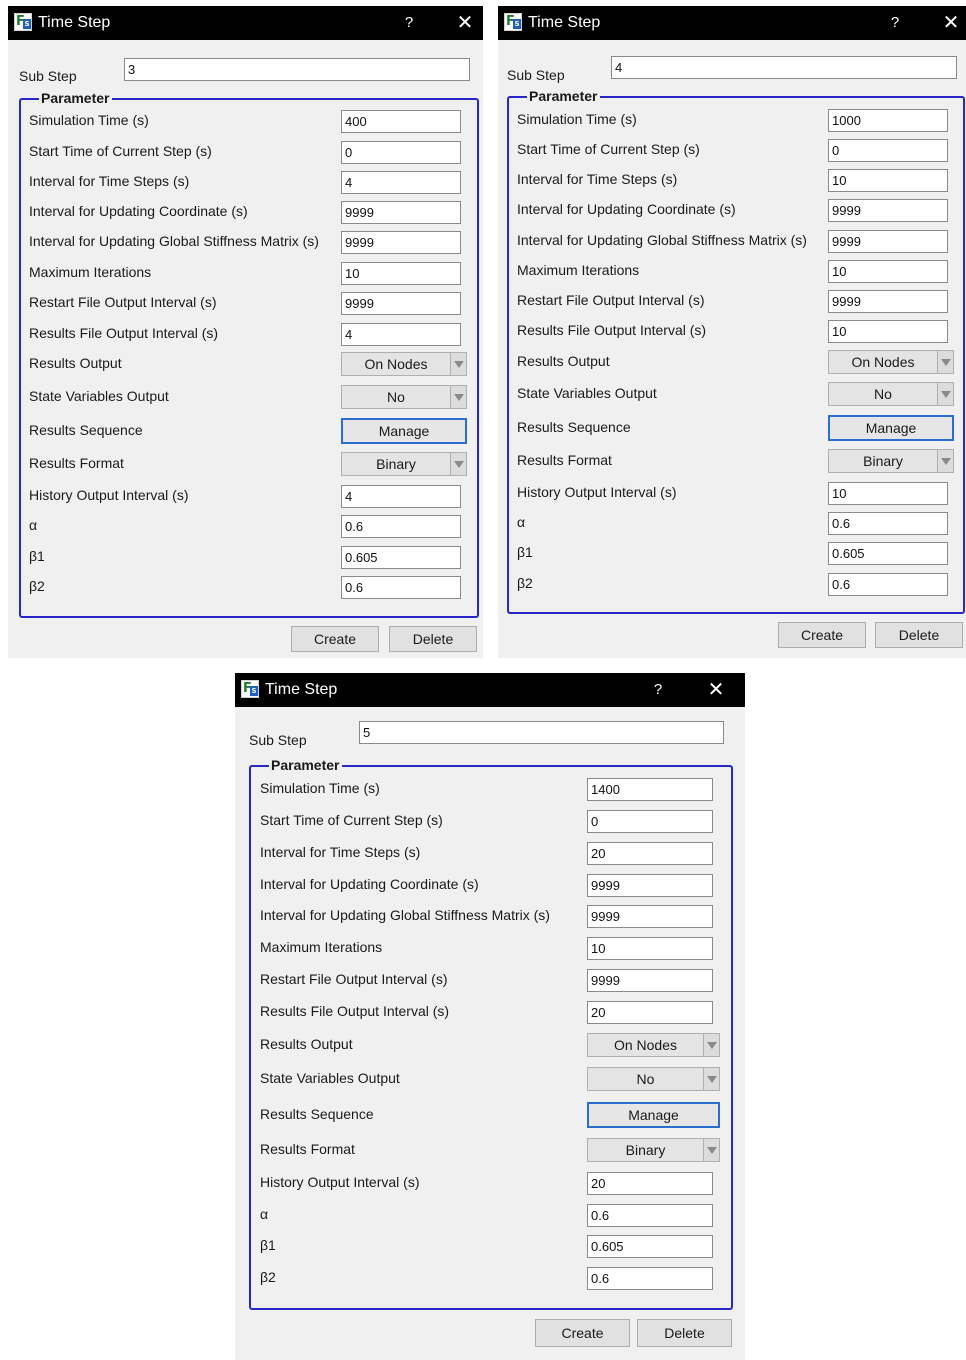 The image size is (966, 1360). Describe the element at coordinates (888, 493) in the screenshot. I see `history-interval-input: 10` at that location.